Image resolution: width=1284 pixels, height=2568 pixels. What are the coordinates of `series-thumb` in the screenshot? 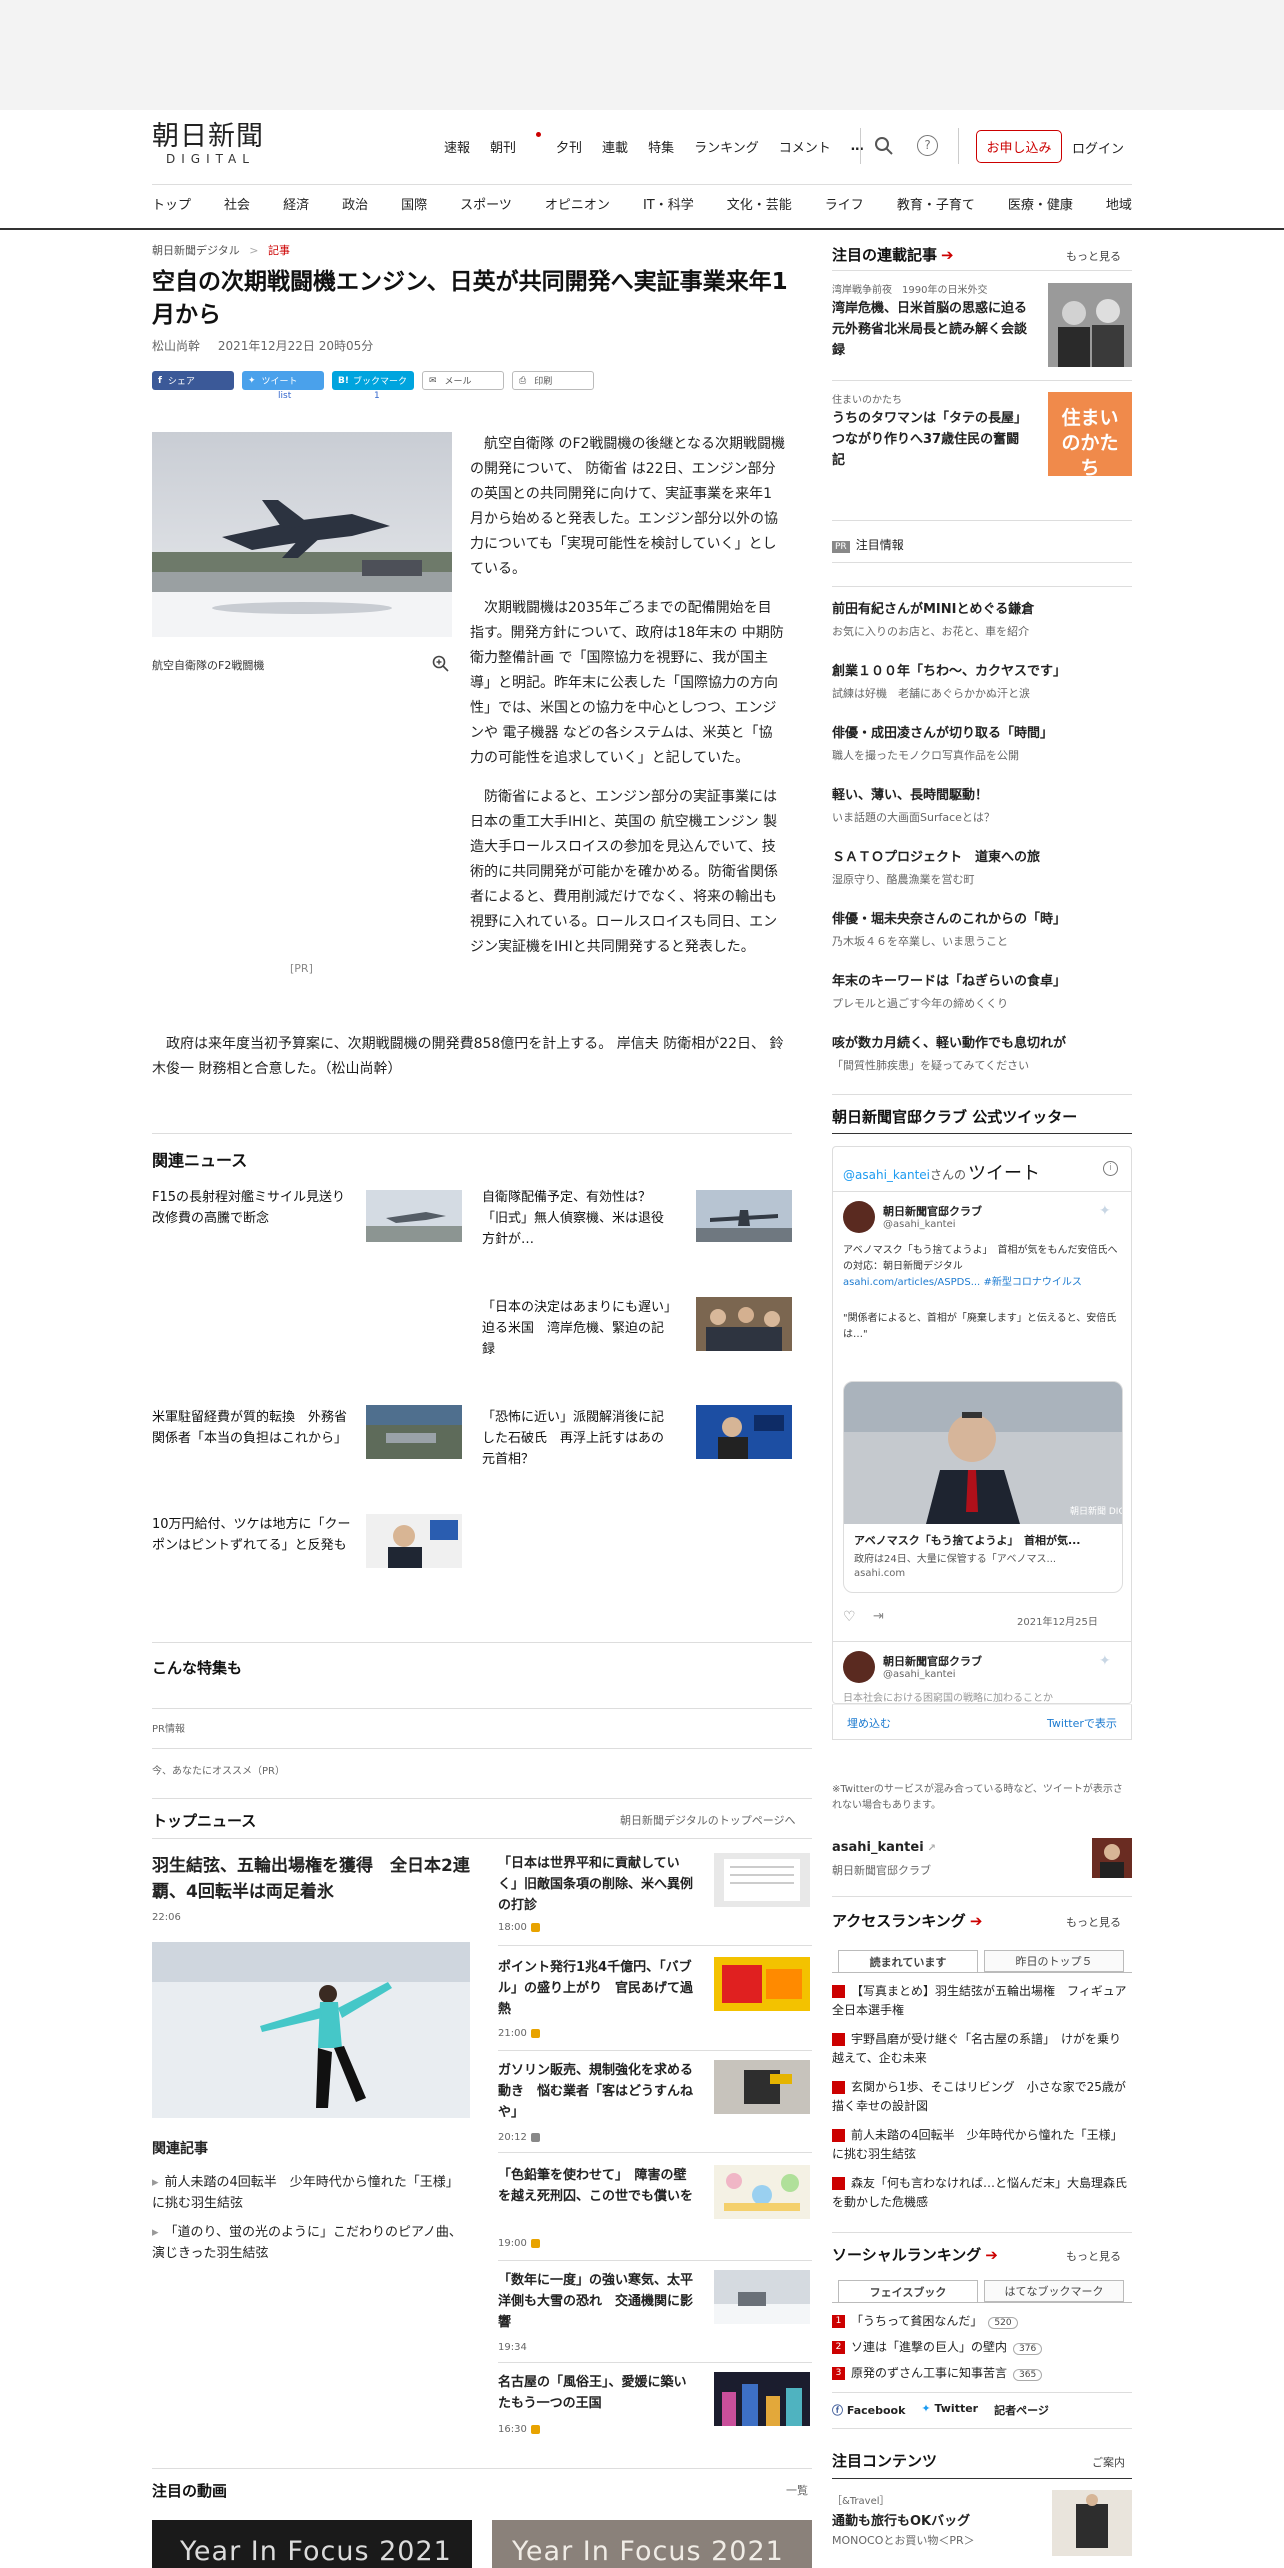 It's located at (1090, 325).